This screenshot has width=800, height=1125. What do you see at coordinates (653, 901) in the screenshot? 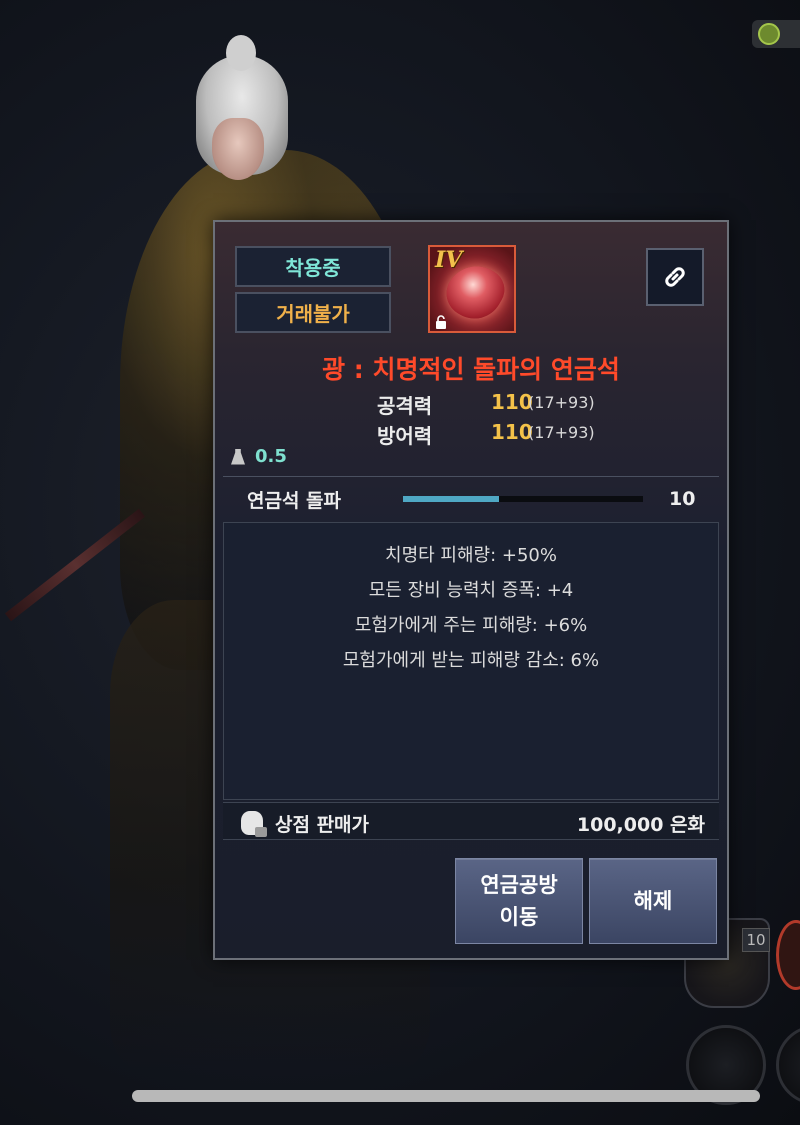
I see `unequip-button: 해제` at bounding box center [653, 901].